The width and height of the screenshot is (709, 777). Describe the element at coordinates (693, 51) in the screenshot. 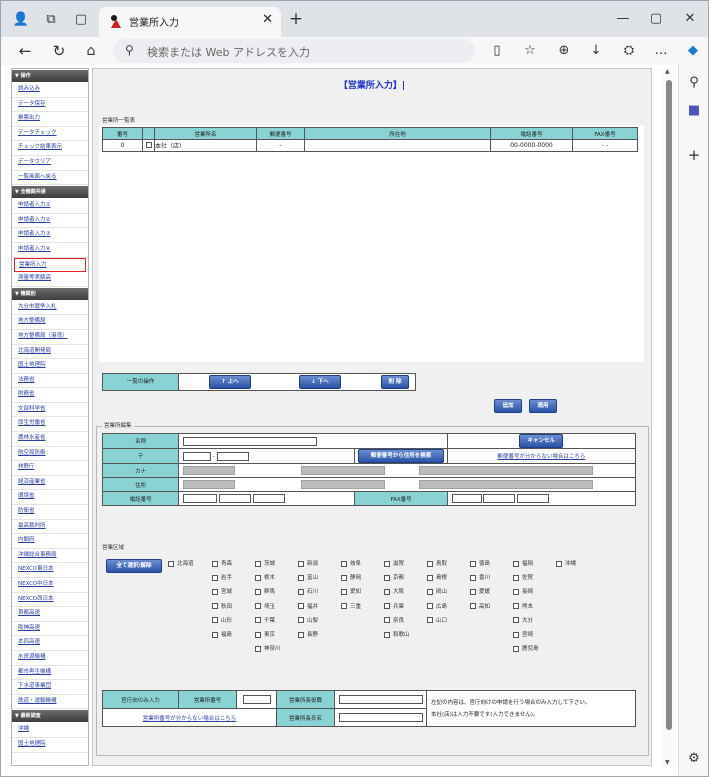

I see `copilot-icon: ◆` at that location.